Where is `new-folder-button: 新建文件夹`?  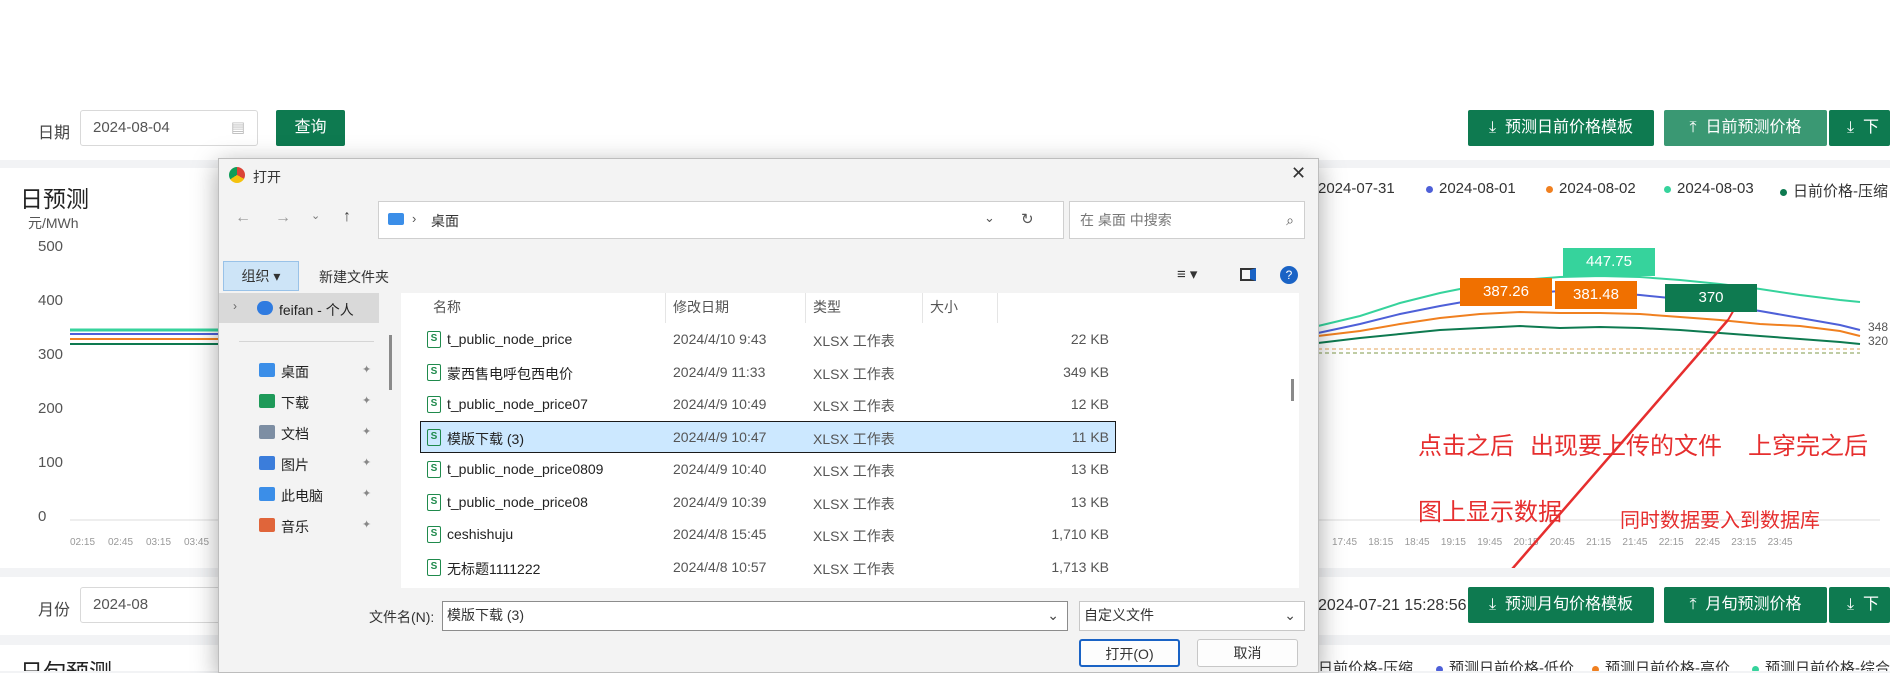 new-folder-button: 新建文件夹 is located at coordinates (354, 277).